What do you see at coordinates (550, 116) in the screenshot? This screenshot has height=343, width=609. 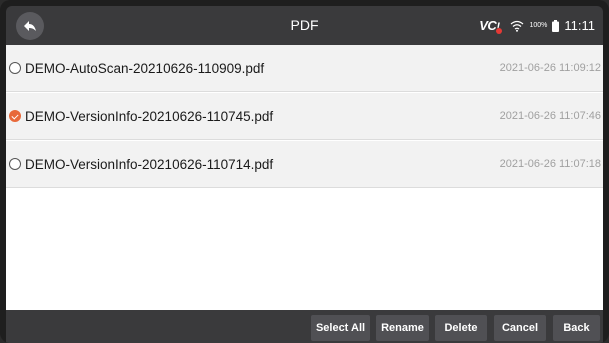 I see `file-date: 2021-06-26 11:07:46` at bounding box center [550, 116].